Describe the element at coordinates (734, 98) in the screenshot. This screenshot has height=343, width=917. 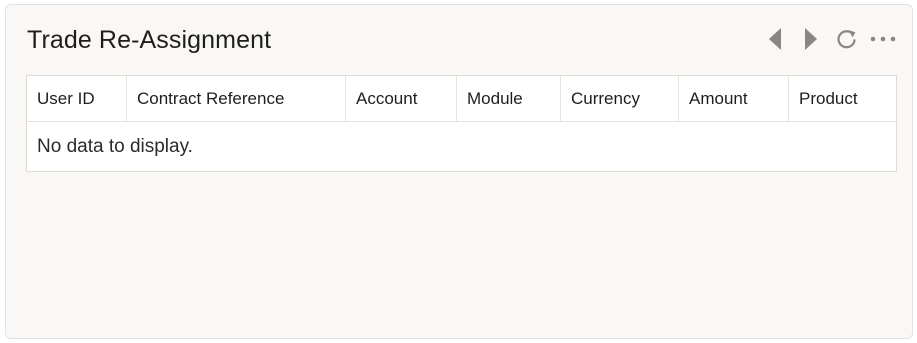
I see `column-header-amount: Amount` at that location.